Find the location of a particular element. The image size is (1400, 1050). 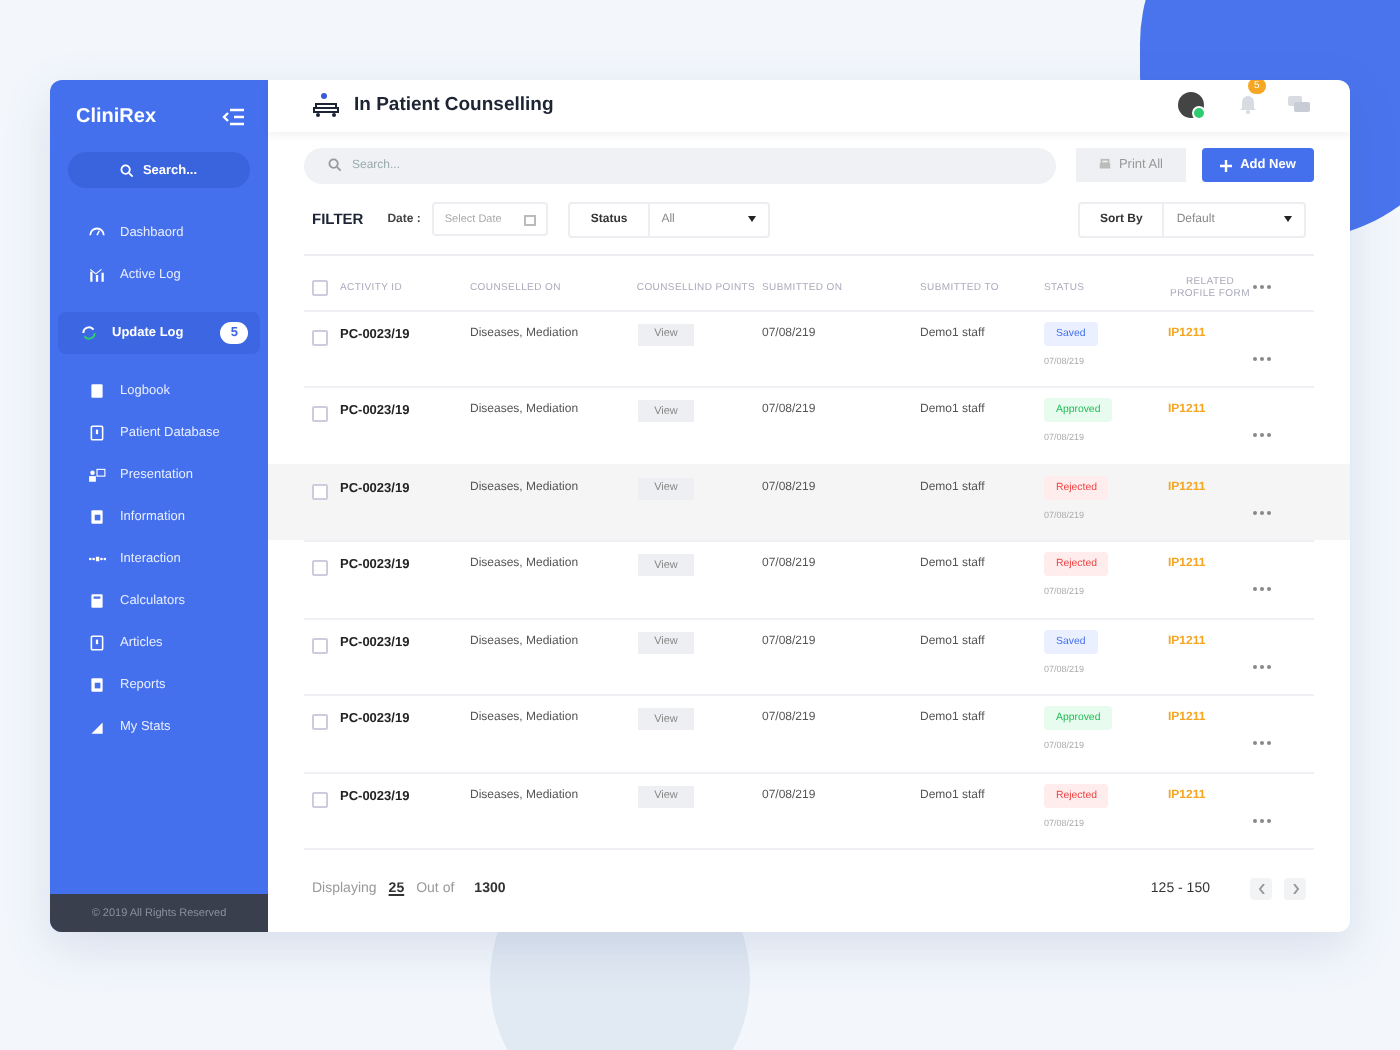

chevron-right-icon is located at coordinates (1295, 889).